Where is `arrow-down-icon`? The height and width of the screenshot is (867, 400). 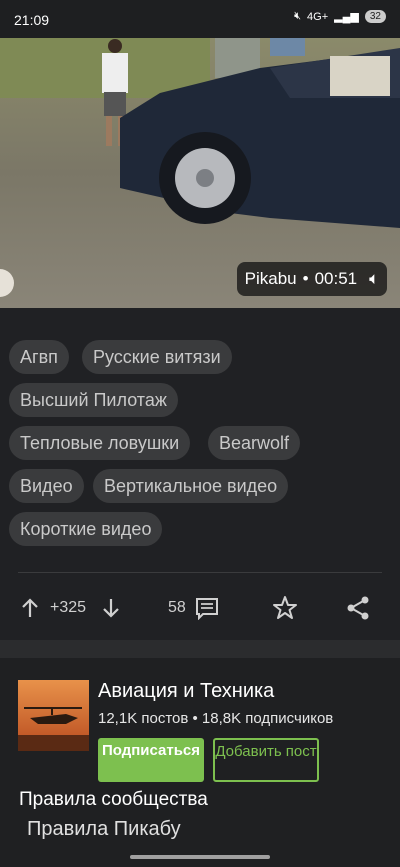
arrow-down-icon is located at coordinates (111, 608).